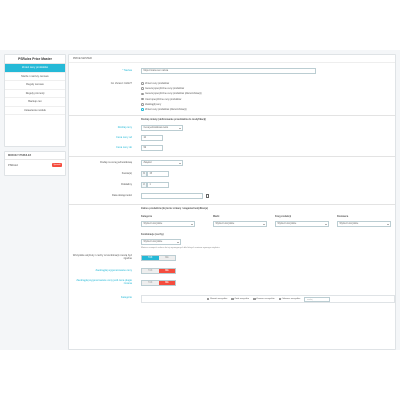 This screenshot has height=400, width=400. Describe the element at coordinates (35, 94) in the screenshot. I see `sidebar-item-promo-rules: Reguły promocji` at that location.